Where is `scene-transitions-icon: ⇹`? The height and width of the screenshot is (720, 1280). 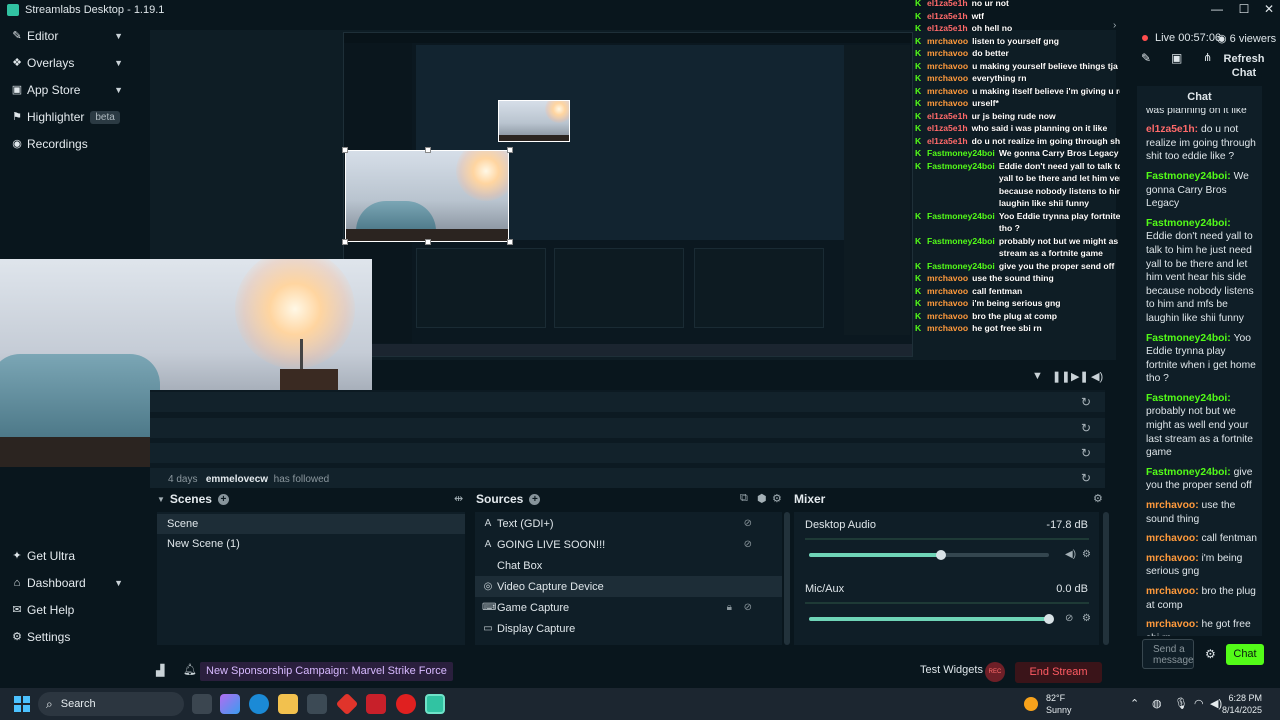 scene-transitions-icon: ⇹ is located at coordinates (458, 498).